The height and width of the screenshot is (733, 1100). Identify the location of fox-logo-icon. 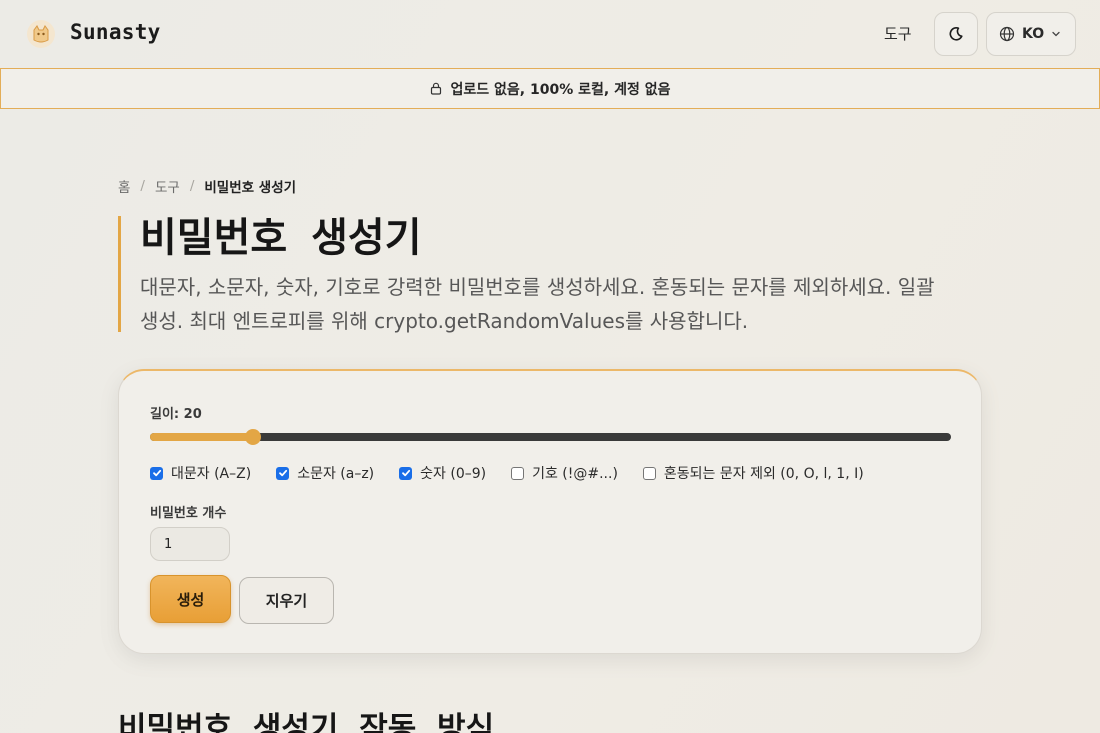
(41, 34).